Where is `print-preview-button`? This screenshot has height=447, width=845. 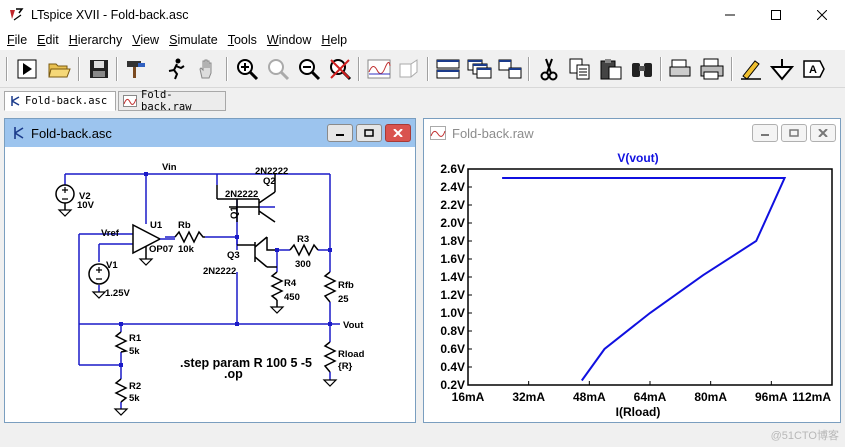 print-preview-button is located at coordinates (681, 69).